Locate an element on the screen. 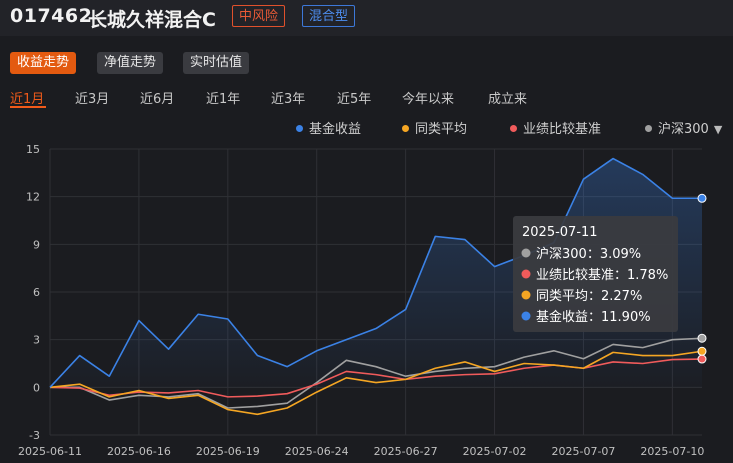 The height and width of the screenshot is (463, 733). y-tick-label: -3 is located at coordinates (34, 435).